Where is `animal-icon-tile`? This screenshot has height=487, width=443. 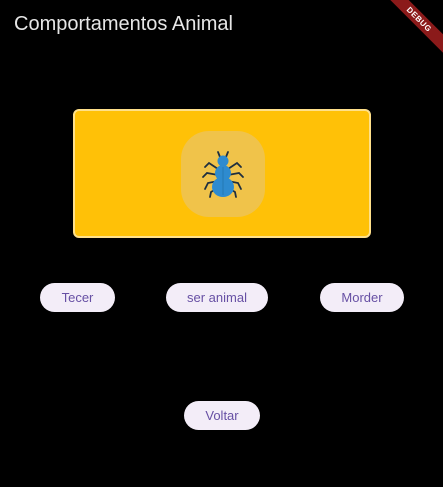
animal-icon-tile is located at coordinates (223, 174).